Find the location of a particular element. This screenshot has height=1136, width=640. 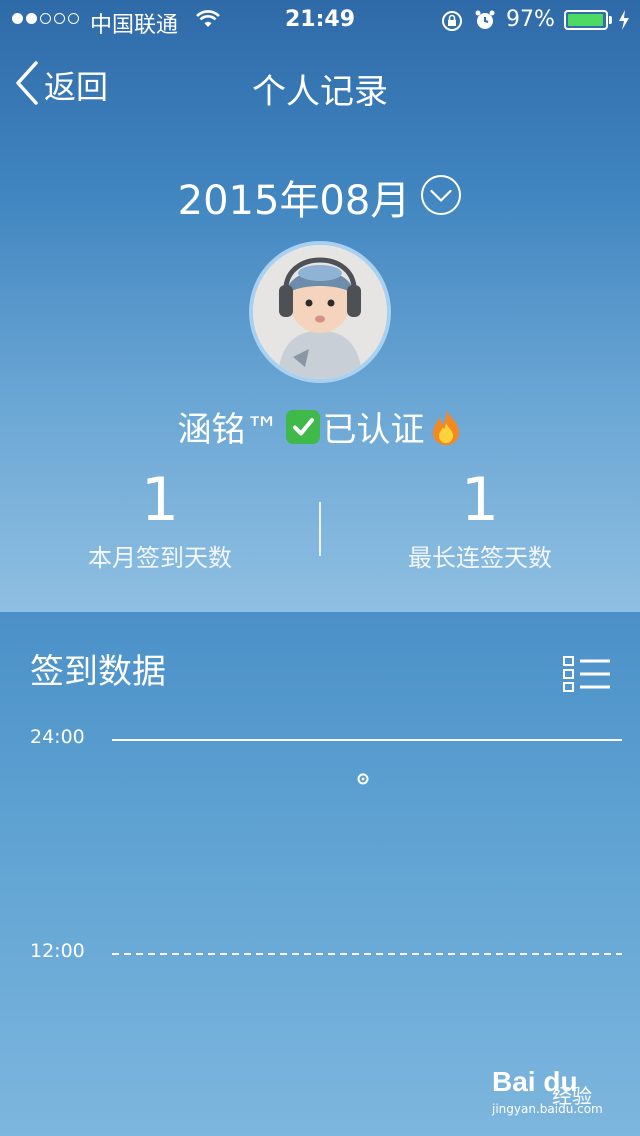

avatar-image is located at coordinates (320, 312).